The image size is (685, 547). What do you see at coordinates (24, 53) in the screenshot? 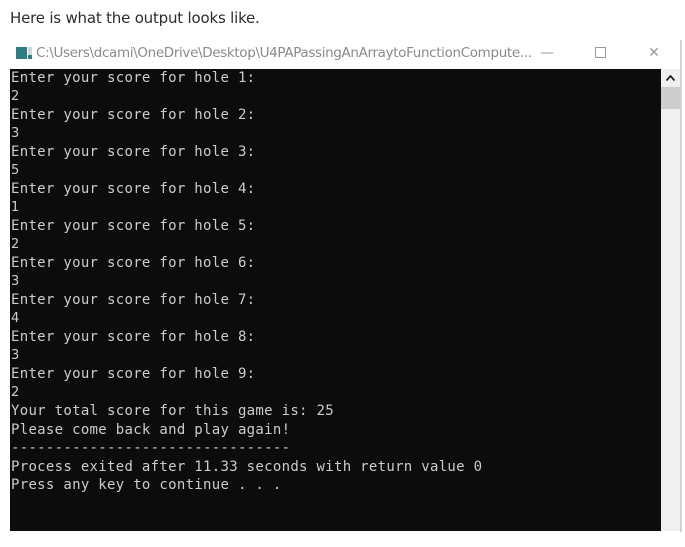
I see `console-app-icon` at bounding box center [24, 53].